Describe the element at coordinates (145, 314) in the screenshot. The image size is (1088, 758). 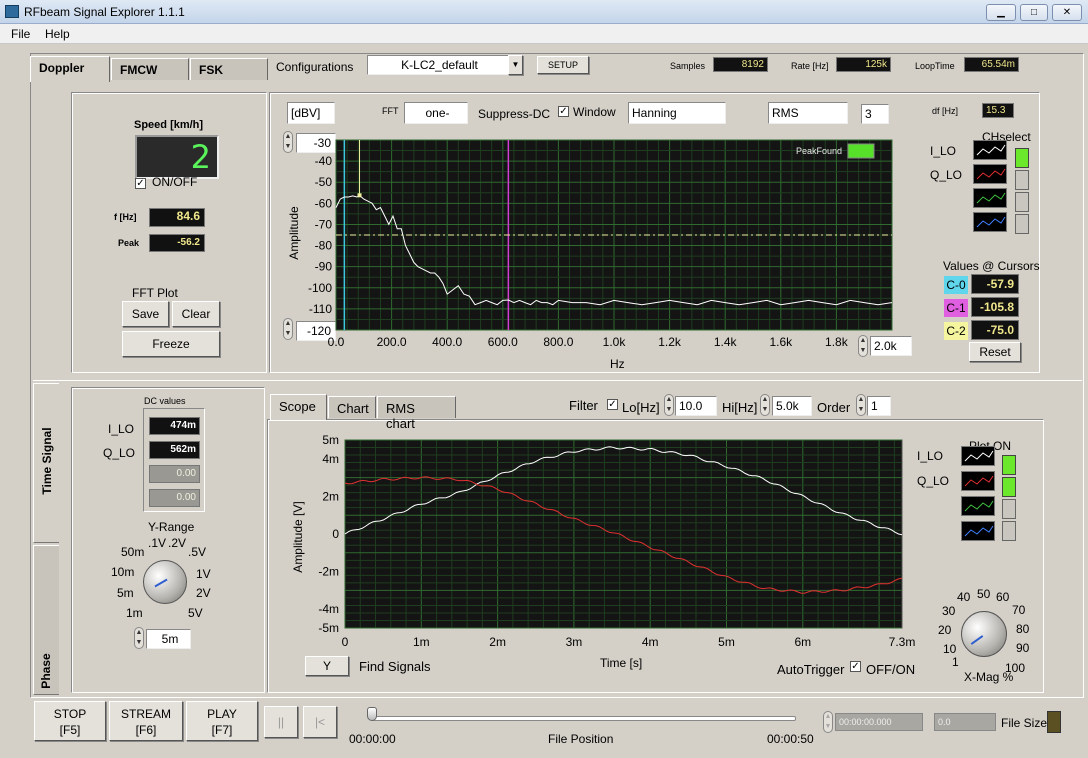
I see `save-button: Save` at that location.